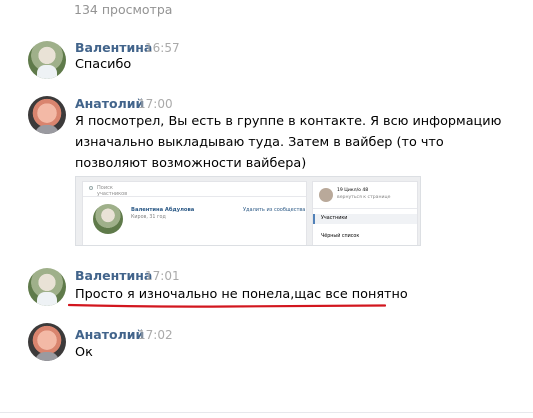 The image size is (533, 418). I want to click on message-time: 17:00, so click(155, 104).